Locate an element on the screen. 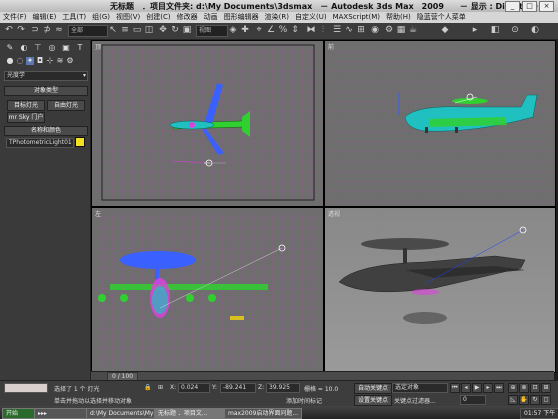  auto-key-button: 自动关键点 is located at coordinates (373, 388).